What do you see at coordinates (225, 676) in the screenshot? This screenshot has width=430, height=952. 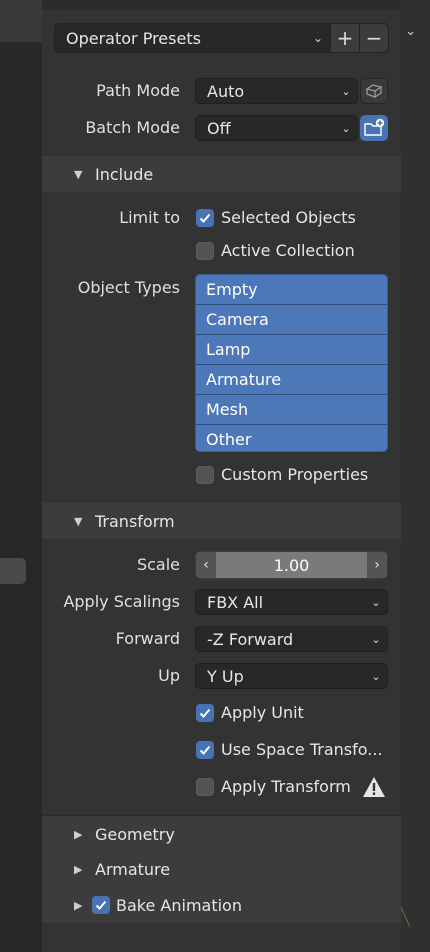 I see `up-value: Y Up` at bounding box center [225, 676].